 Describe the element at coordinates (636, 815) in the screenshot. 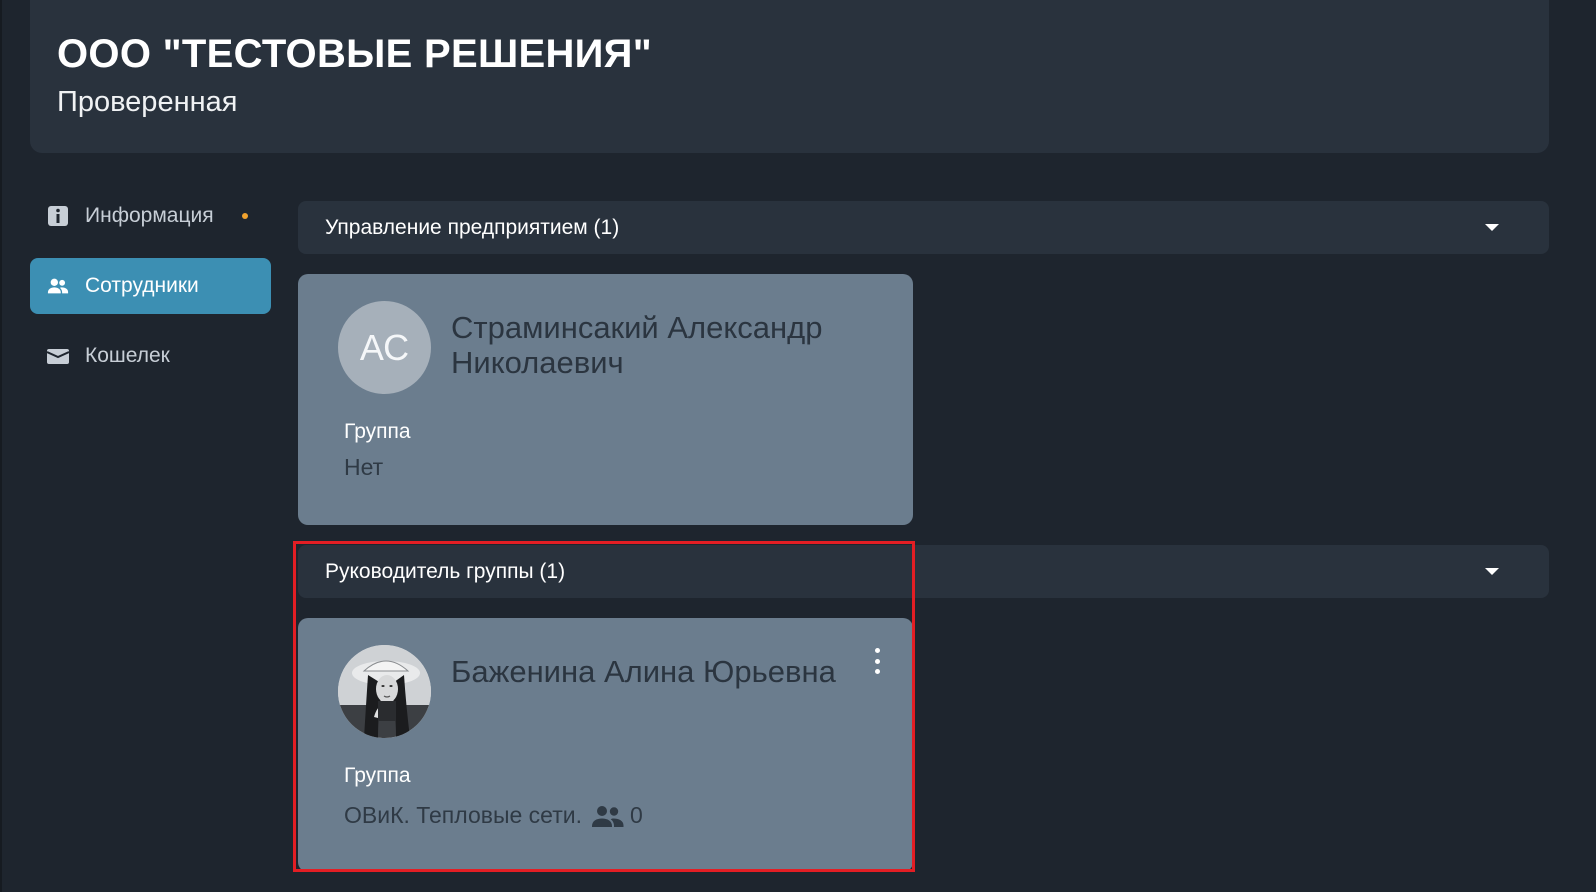

I see `members-count: 0` at that location.